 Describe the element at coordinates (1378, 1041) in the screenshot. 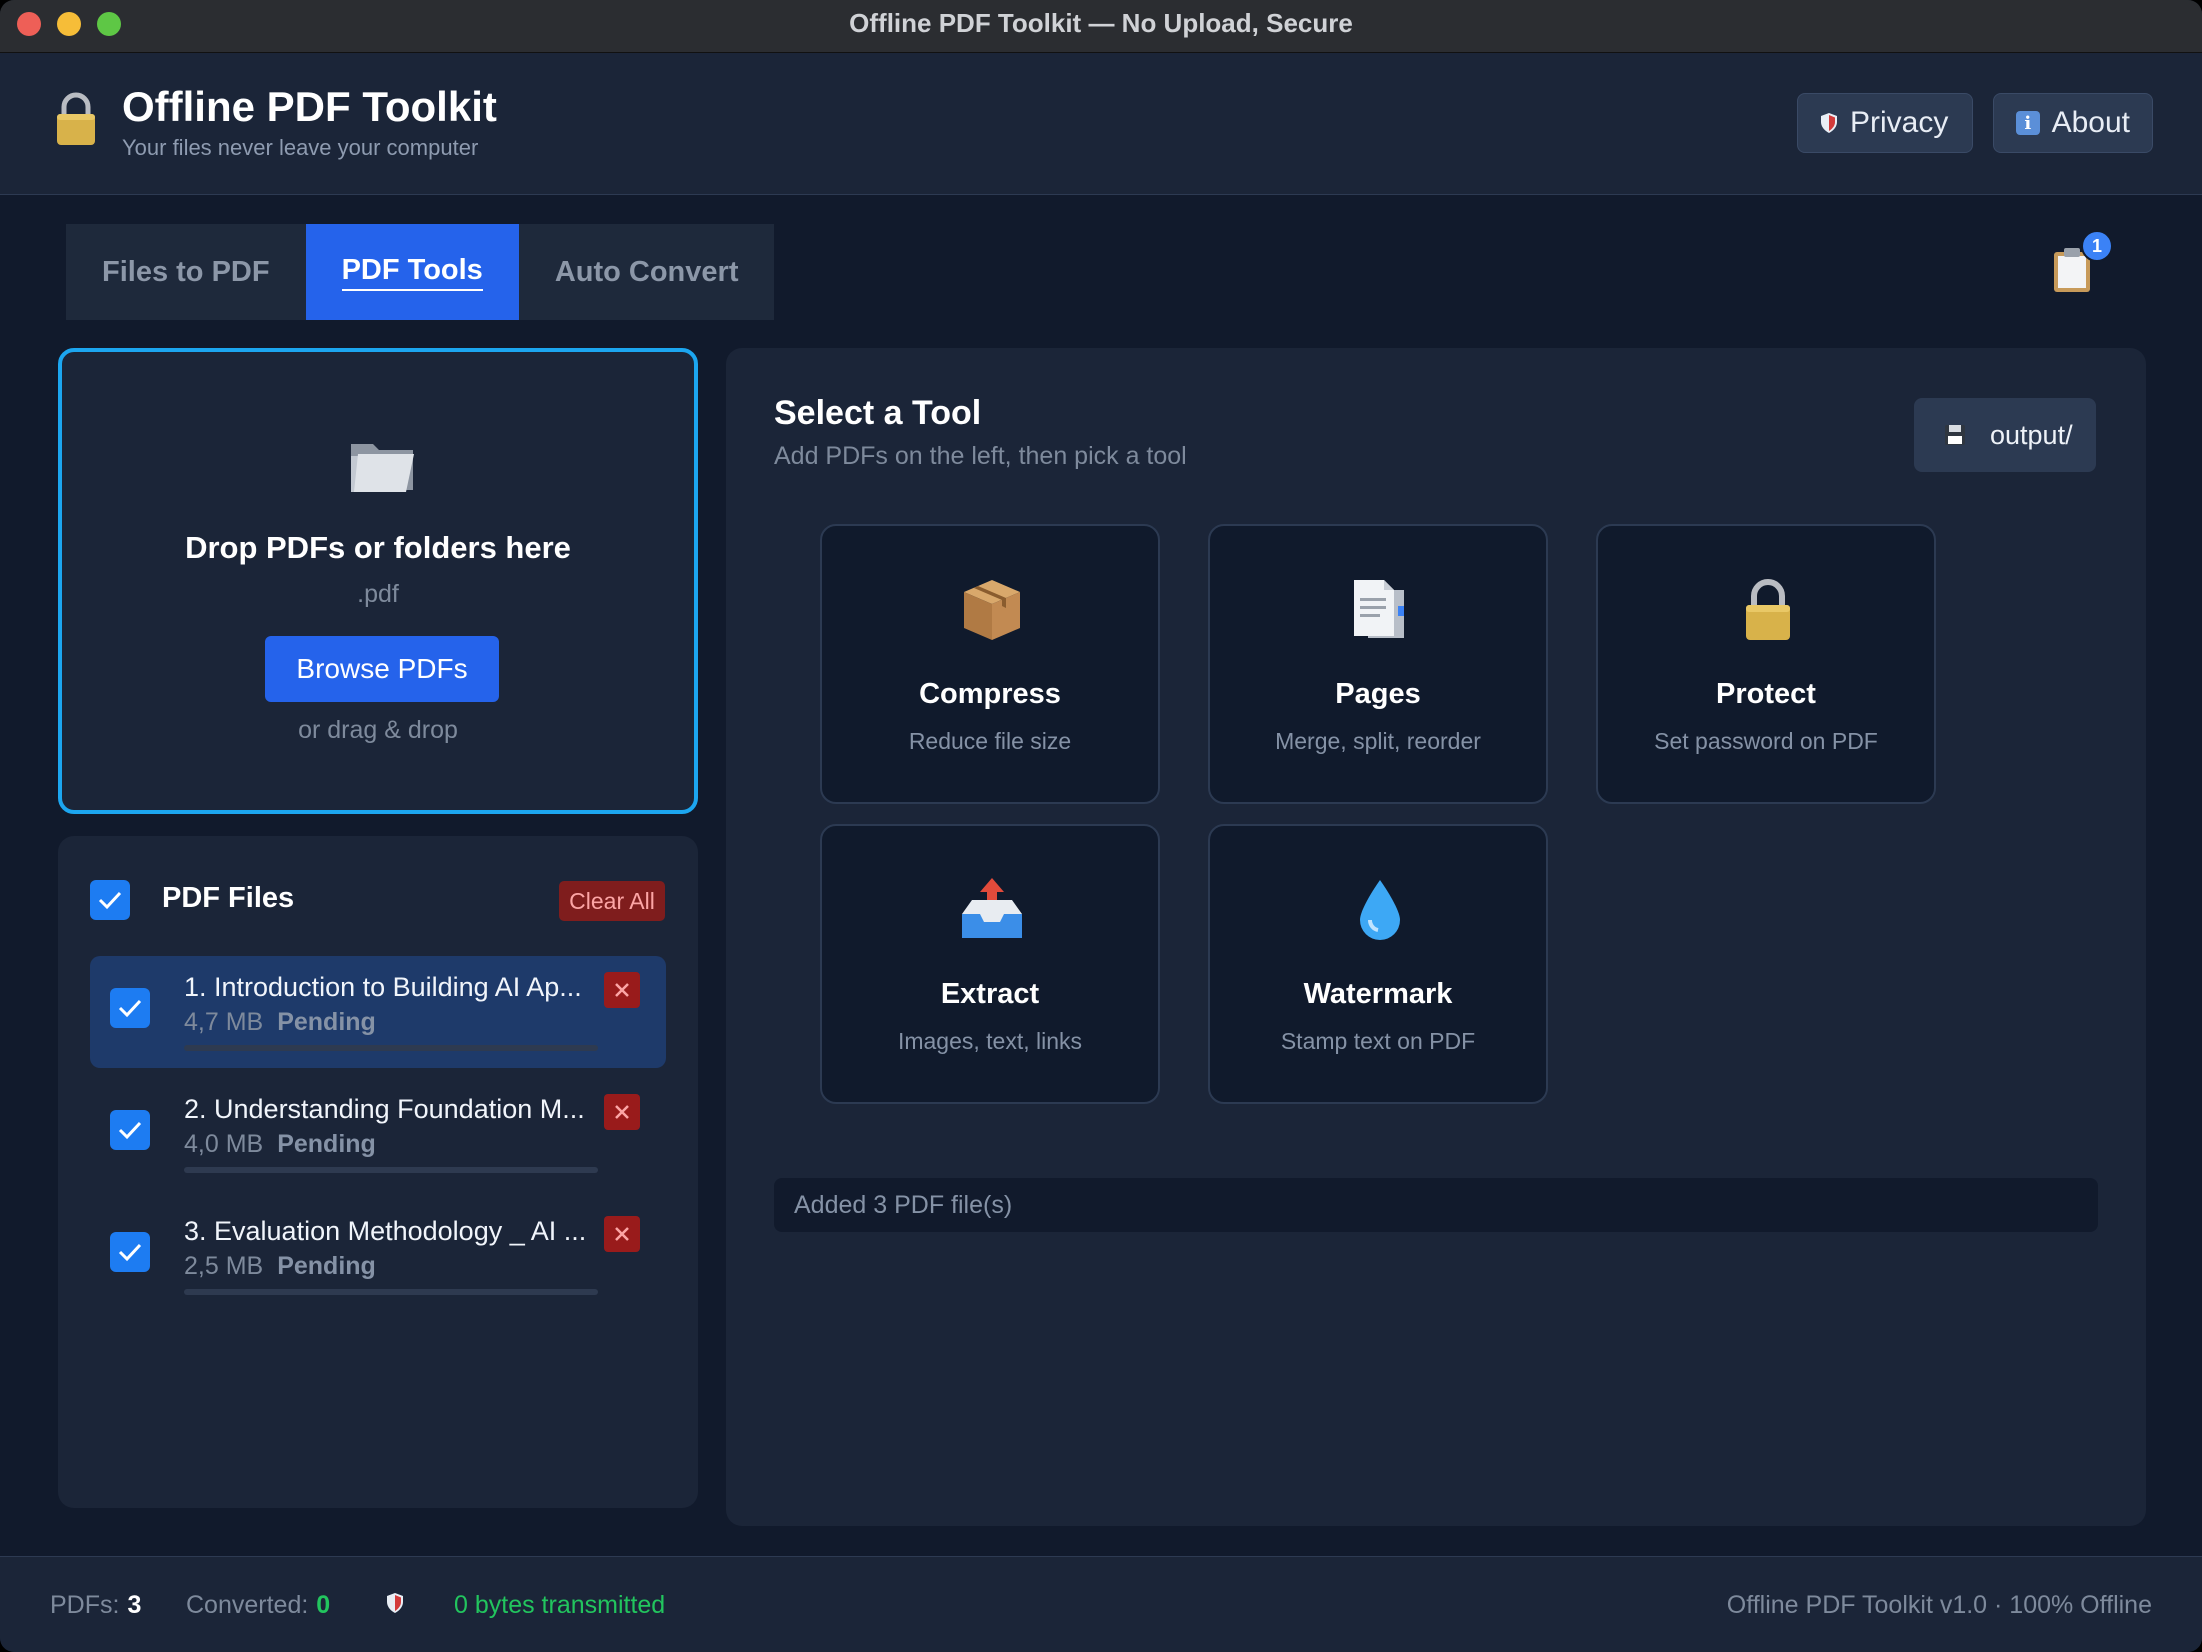

I see `tool-description: Stamp text on PDF` at that location.